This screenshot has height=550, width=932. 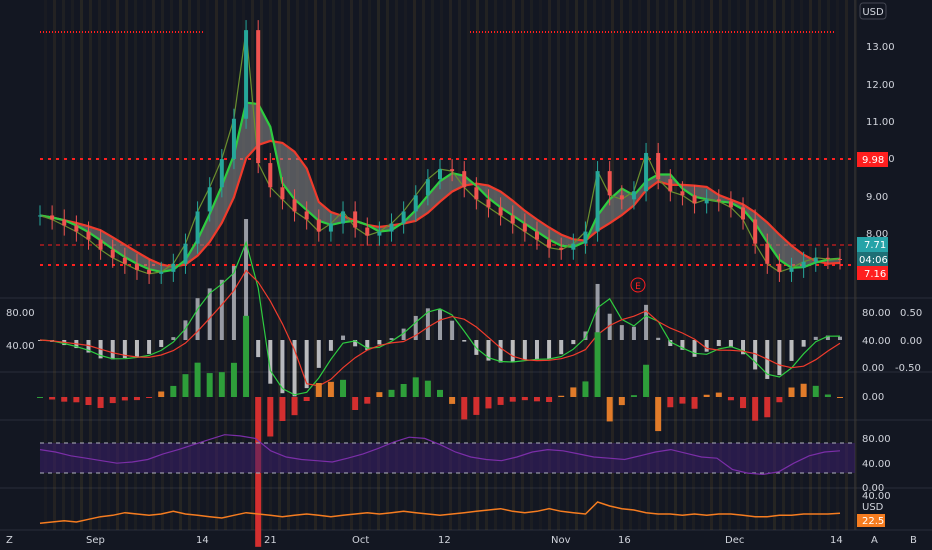 I want to click on time-label: Nov, so click(x=561, y=540).